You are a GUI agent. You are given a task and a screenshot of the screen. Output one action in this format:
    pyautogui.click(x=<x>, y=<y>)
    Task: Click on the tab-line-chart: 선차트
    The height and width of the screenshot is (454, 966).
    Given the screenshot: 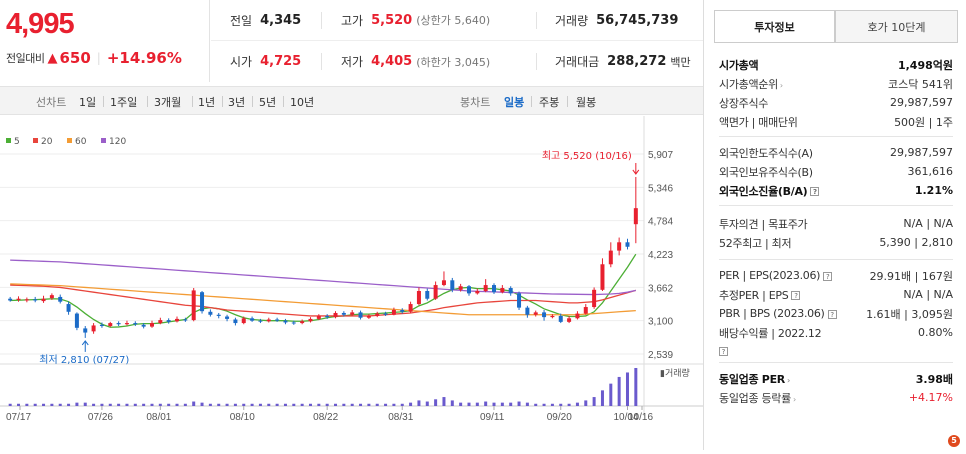 What is the action you would take?
    pyautogui.click(x=51, y=102)
    